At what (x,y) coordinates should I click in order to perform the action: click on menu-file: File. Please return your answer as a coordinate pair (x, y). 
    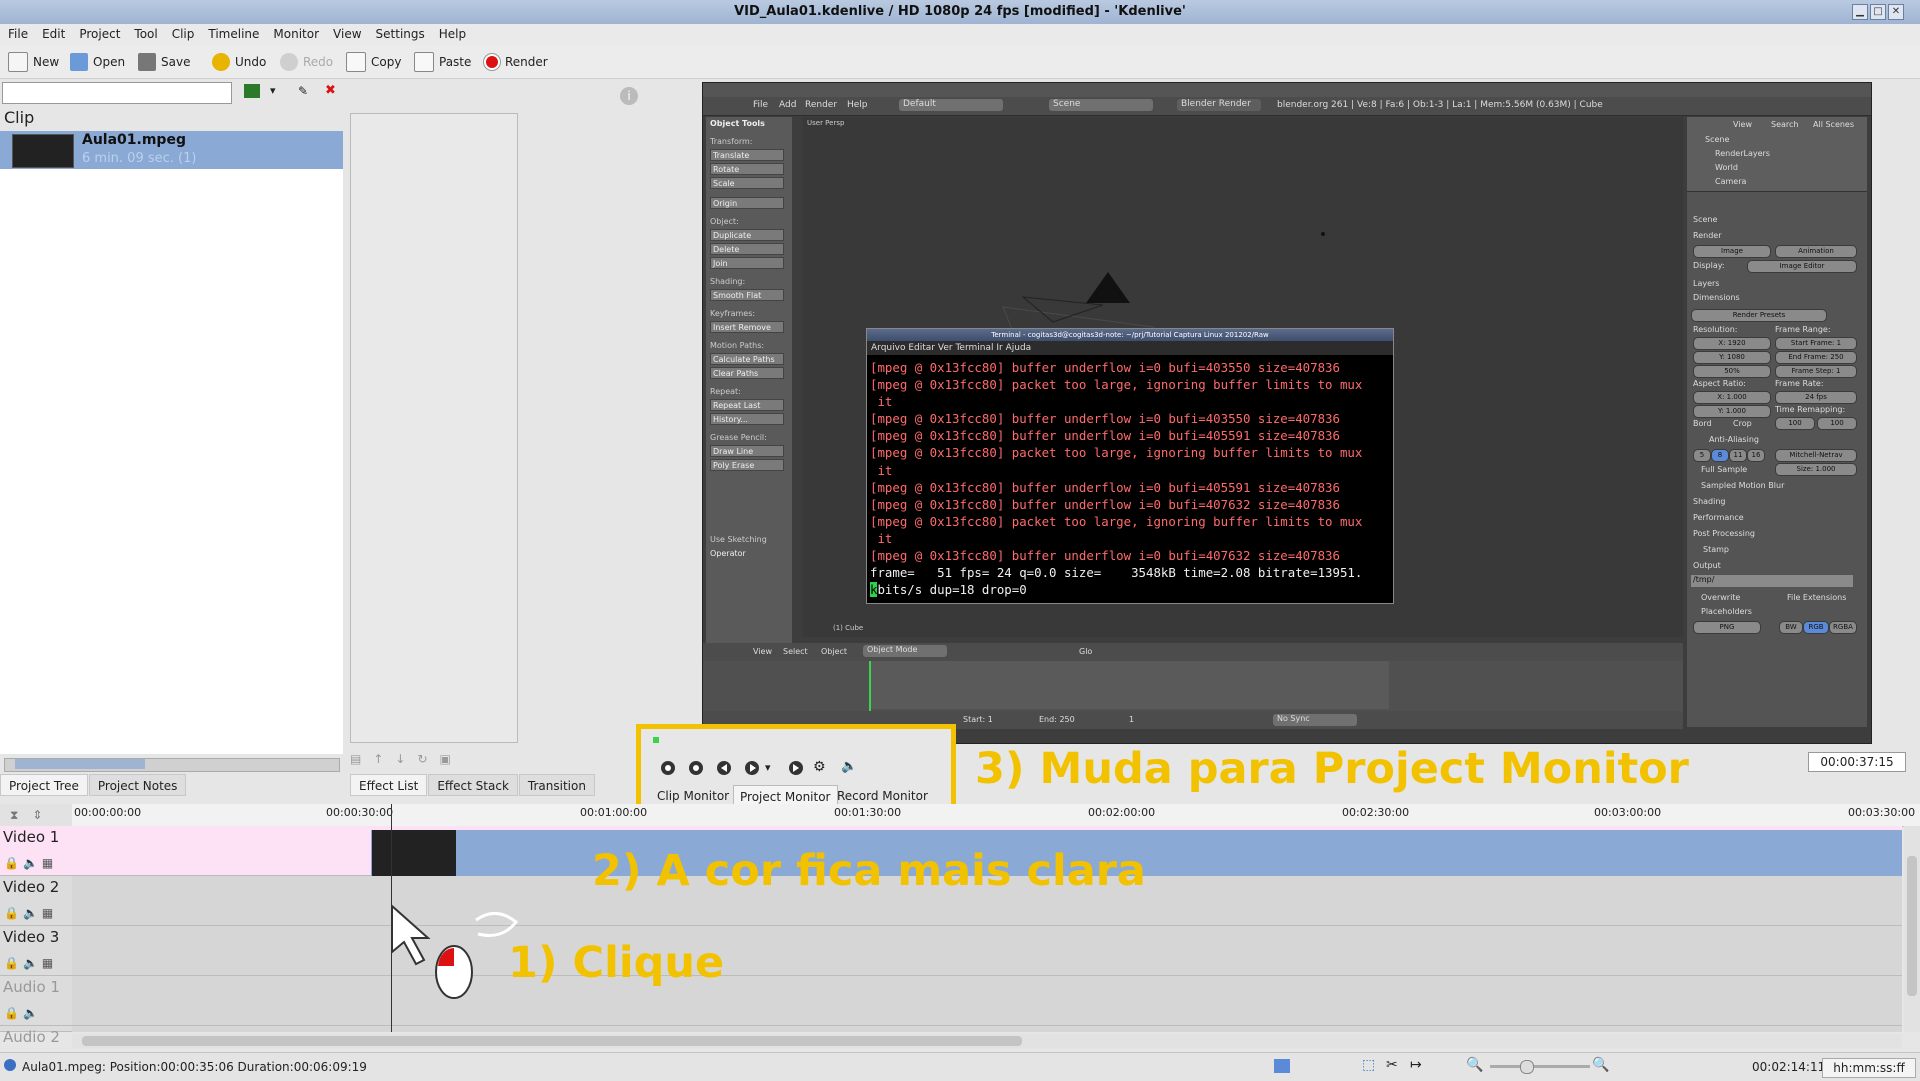
    Looking at the image, I should click on (17, 32).